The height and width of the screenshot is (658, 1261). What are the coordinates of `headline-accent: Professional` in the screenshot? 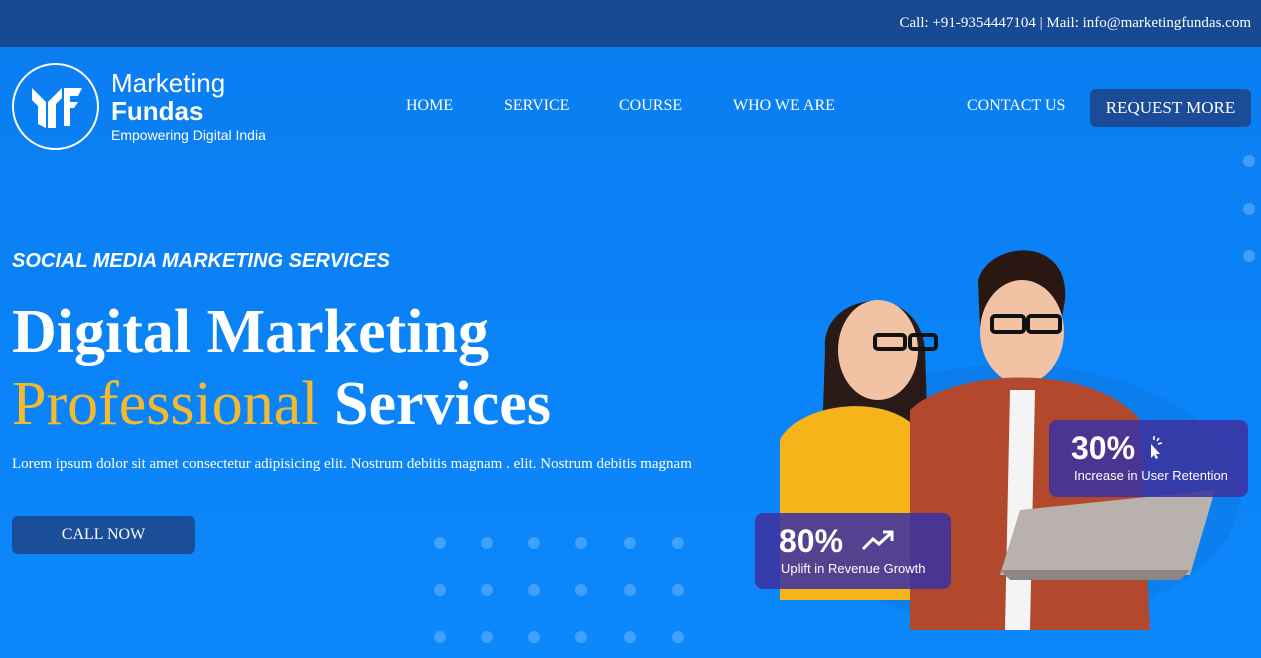 It's located at (165, 404).